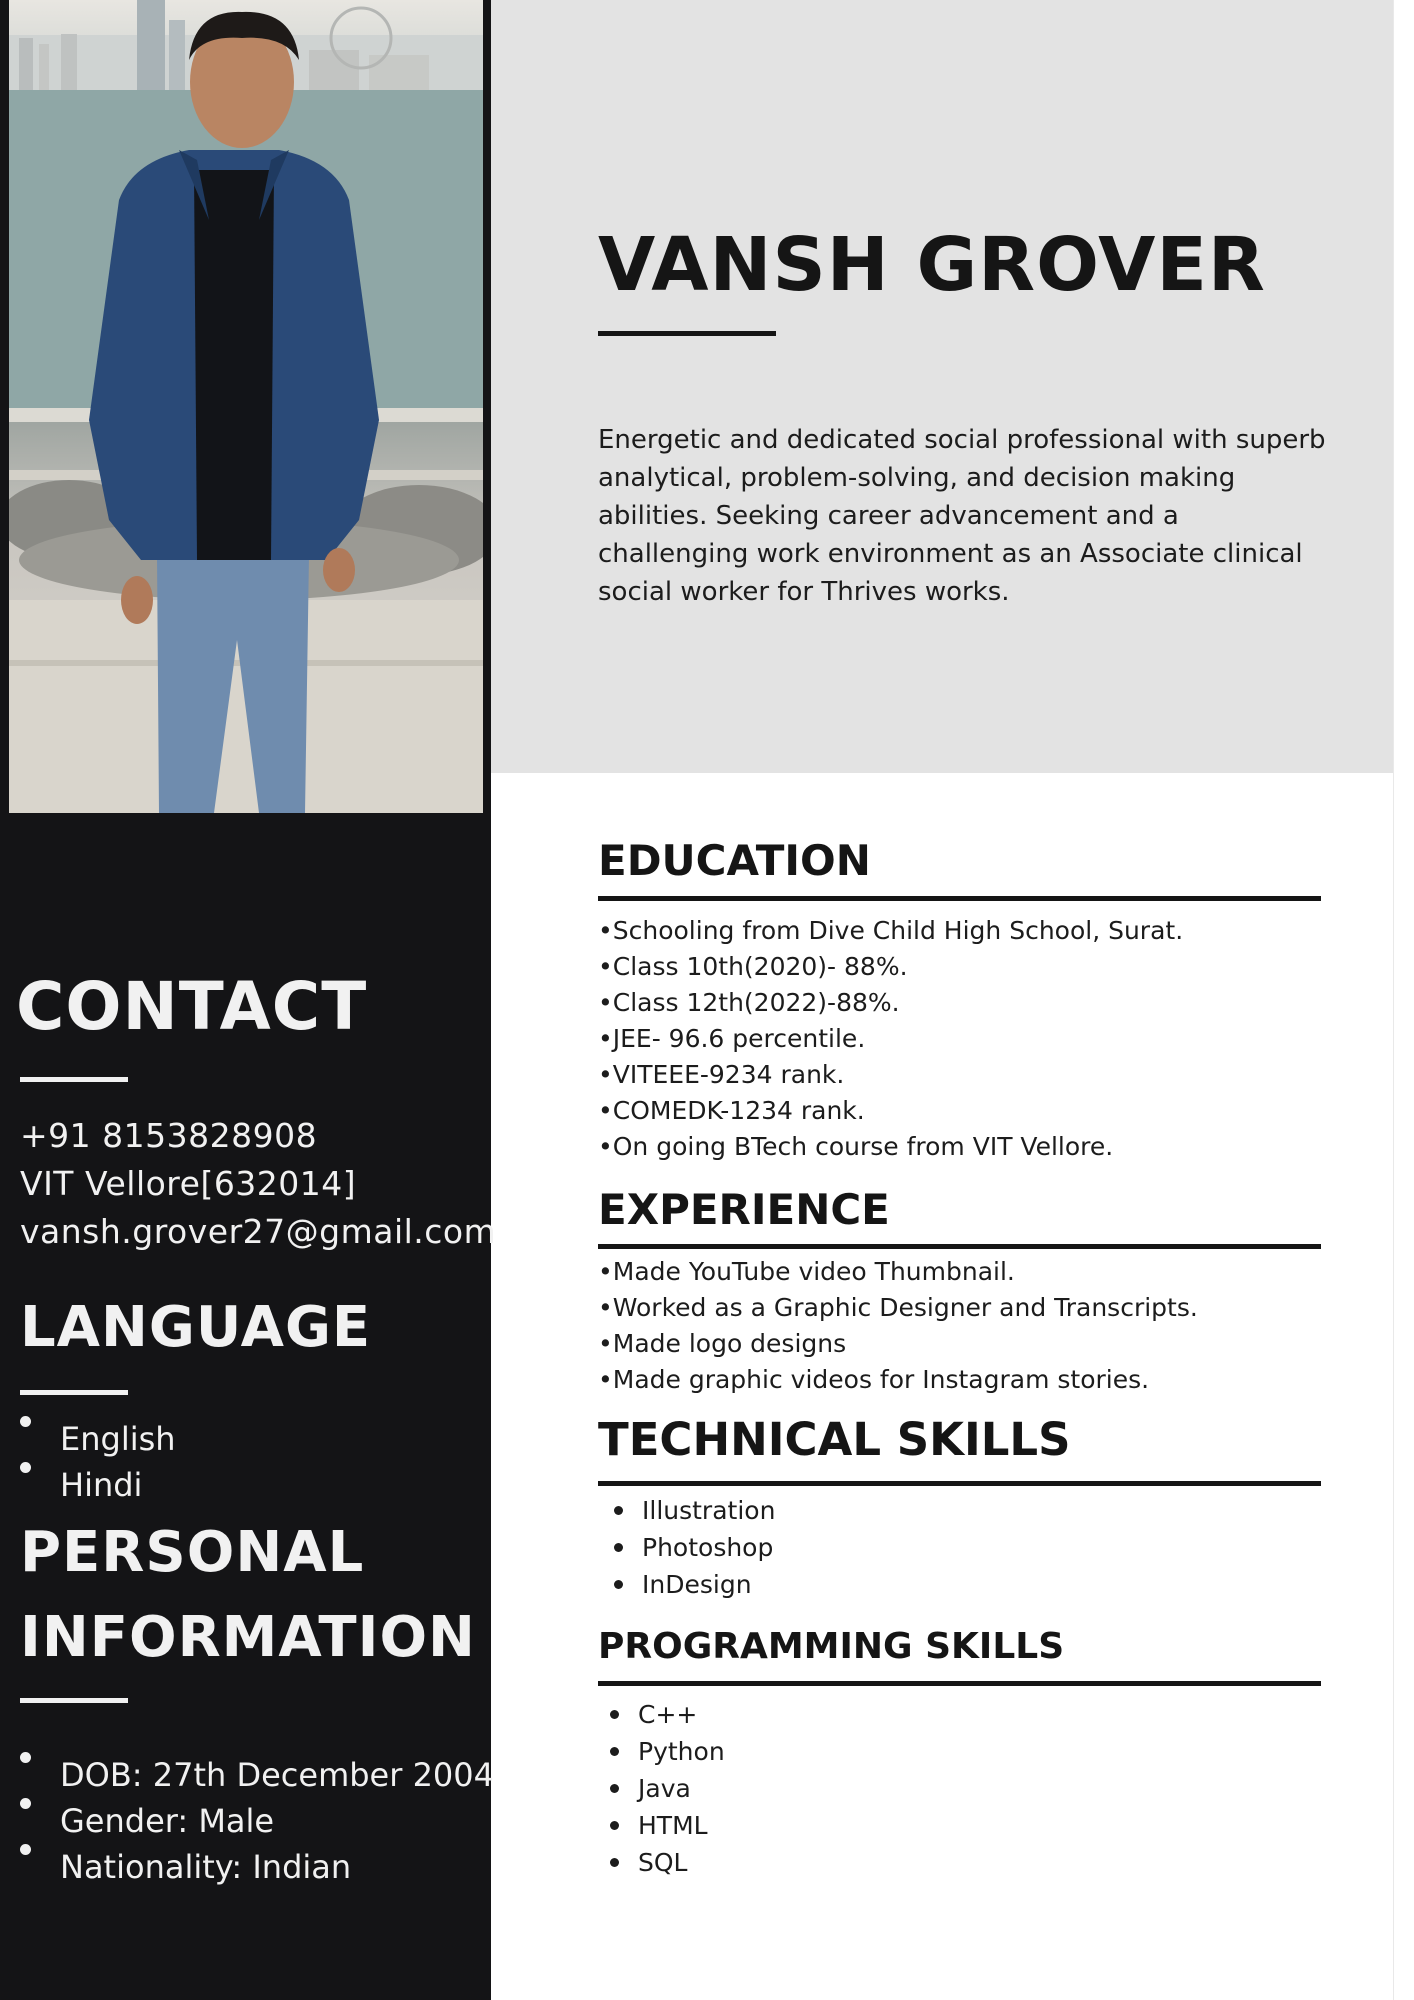  I want to click on list-item: HTML, so click(661, 1825).